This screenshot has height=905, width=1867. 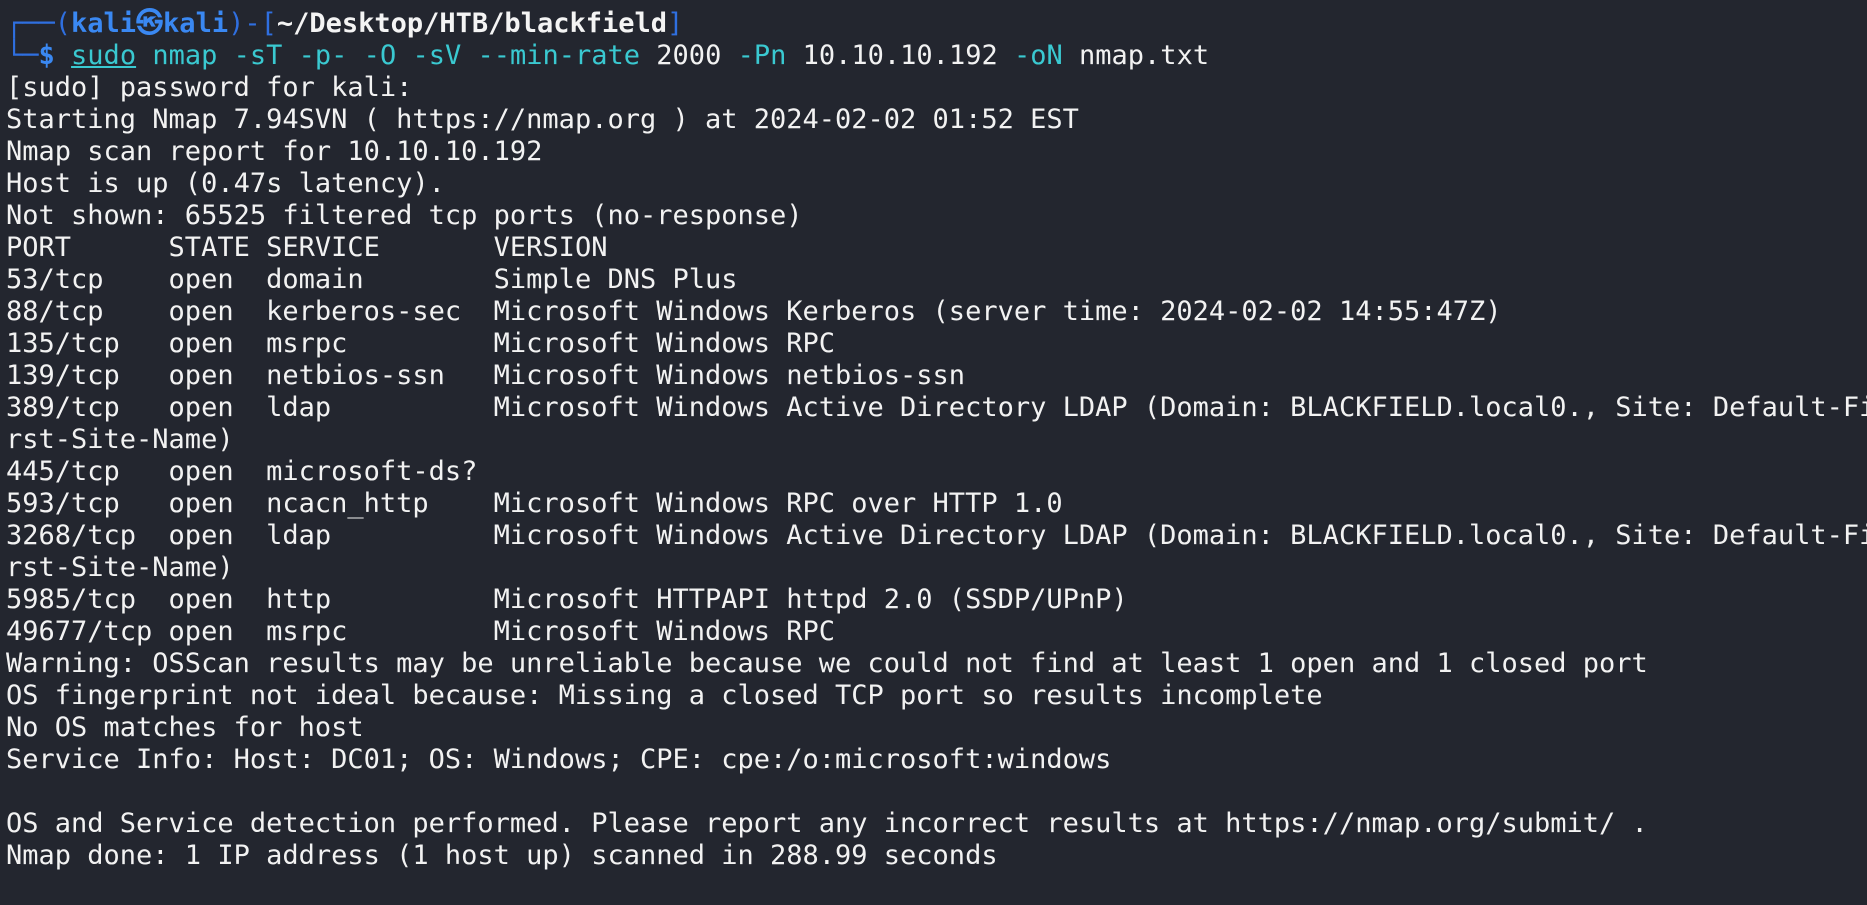 What do you see at coordinates (104, 55) in the screenshot?
I see `command-sudo: sudo` at bounding box center [104, 55].